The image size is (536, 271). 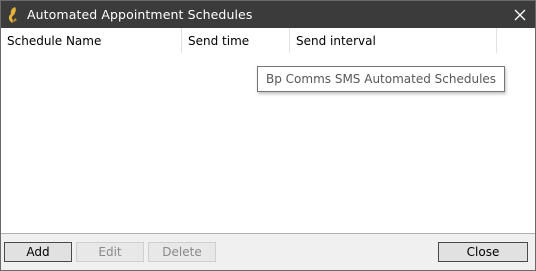 What do you see at coordinates (110, 252) in the screenshot?
I see `edit-button: Edit` at bounding box center [110, 252].